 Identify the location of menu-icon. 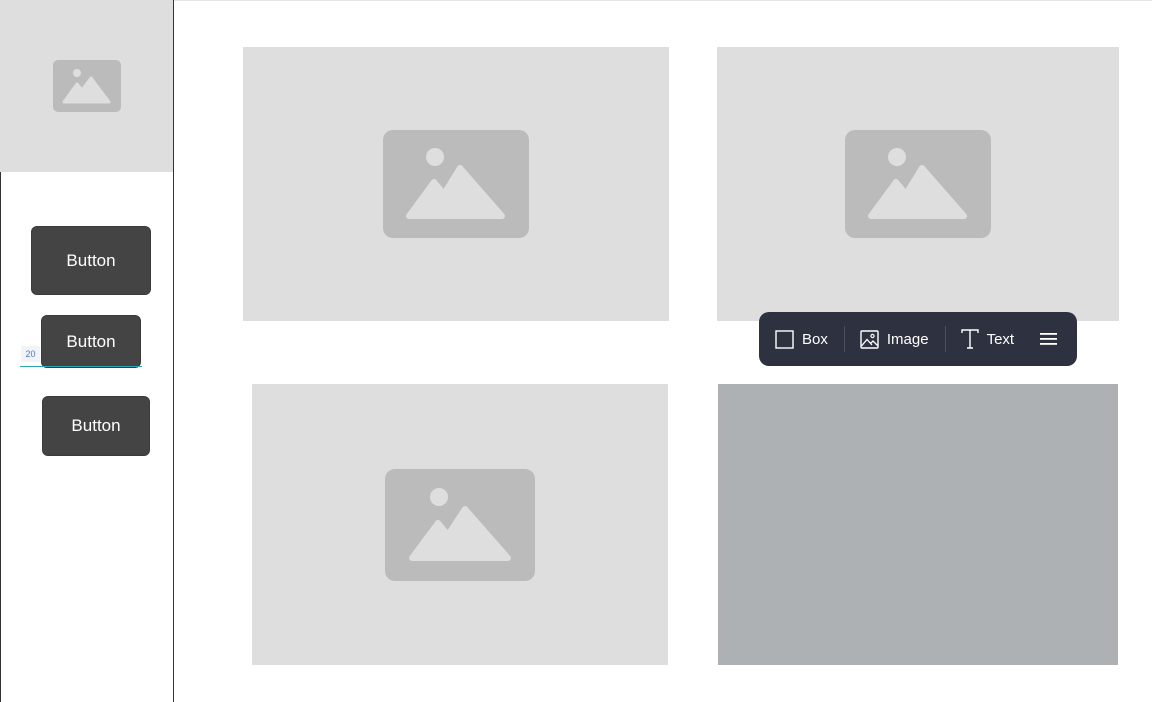
(1049, 339).